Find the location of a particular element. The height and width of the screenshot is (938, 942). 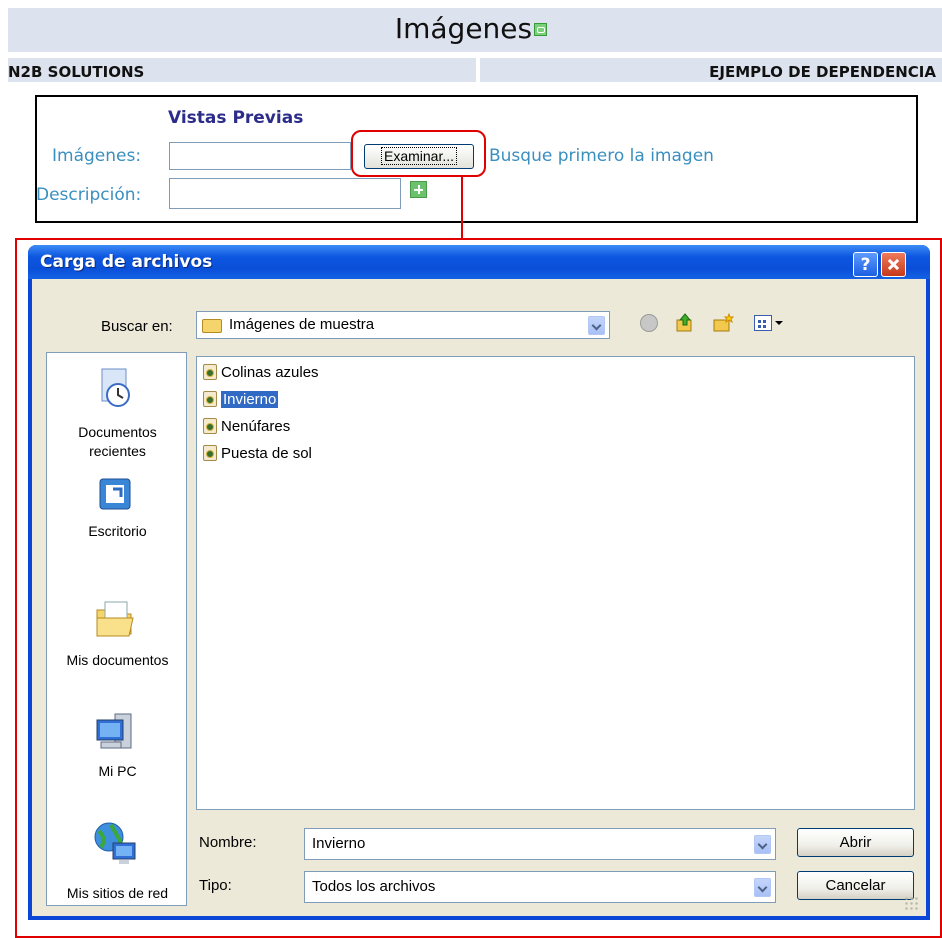

close-button is located at coordinates (893, 264).